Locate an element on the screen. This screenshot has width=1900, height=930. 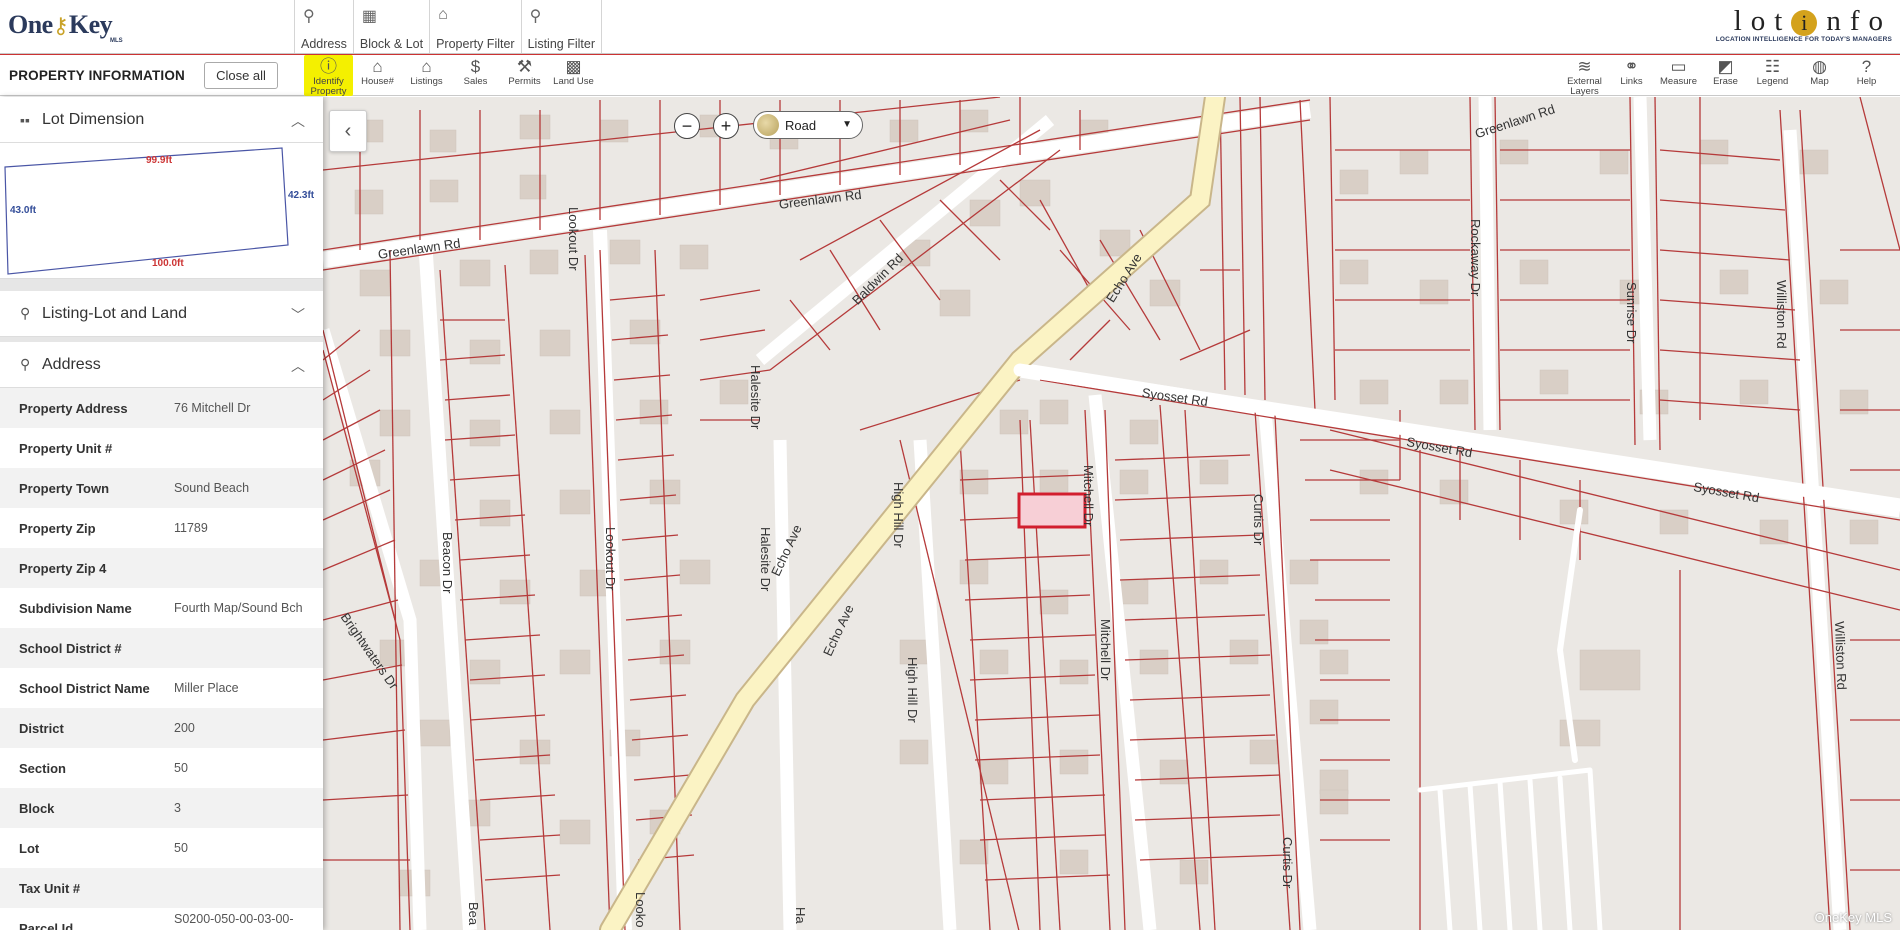
row-value: 50 is located at coordinates (181, 847).